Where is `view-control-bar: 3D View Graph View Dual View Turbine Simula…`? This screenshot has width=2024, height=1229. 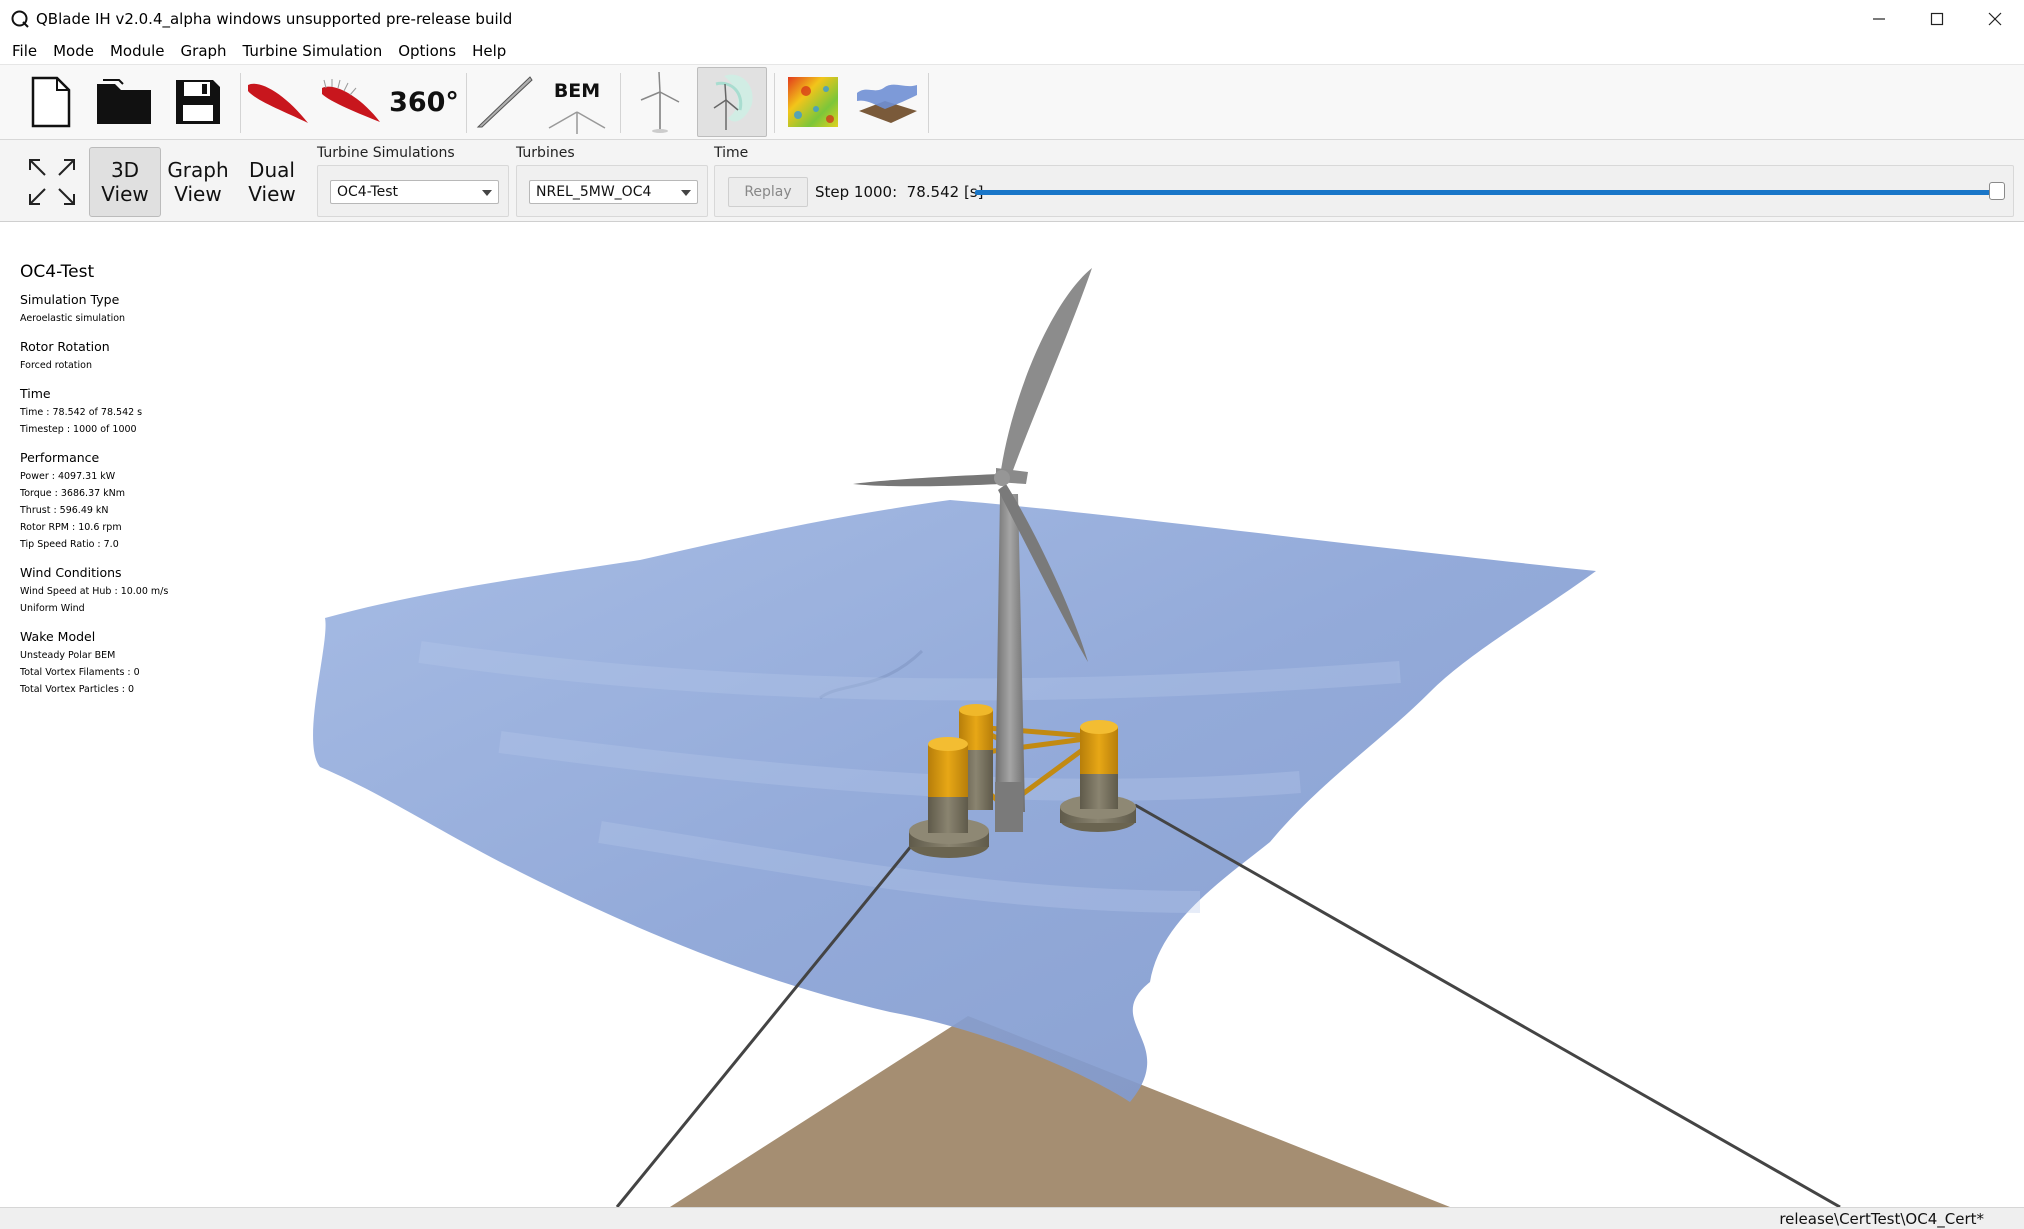 view-control-bar: 3D View Graph View Dual View Turbine Simula… is located at coordinates (1012, 181).